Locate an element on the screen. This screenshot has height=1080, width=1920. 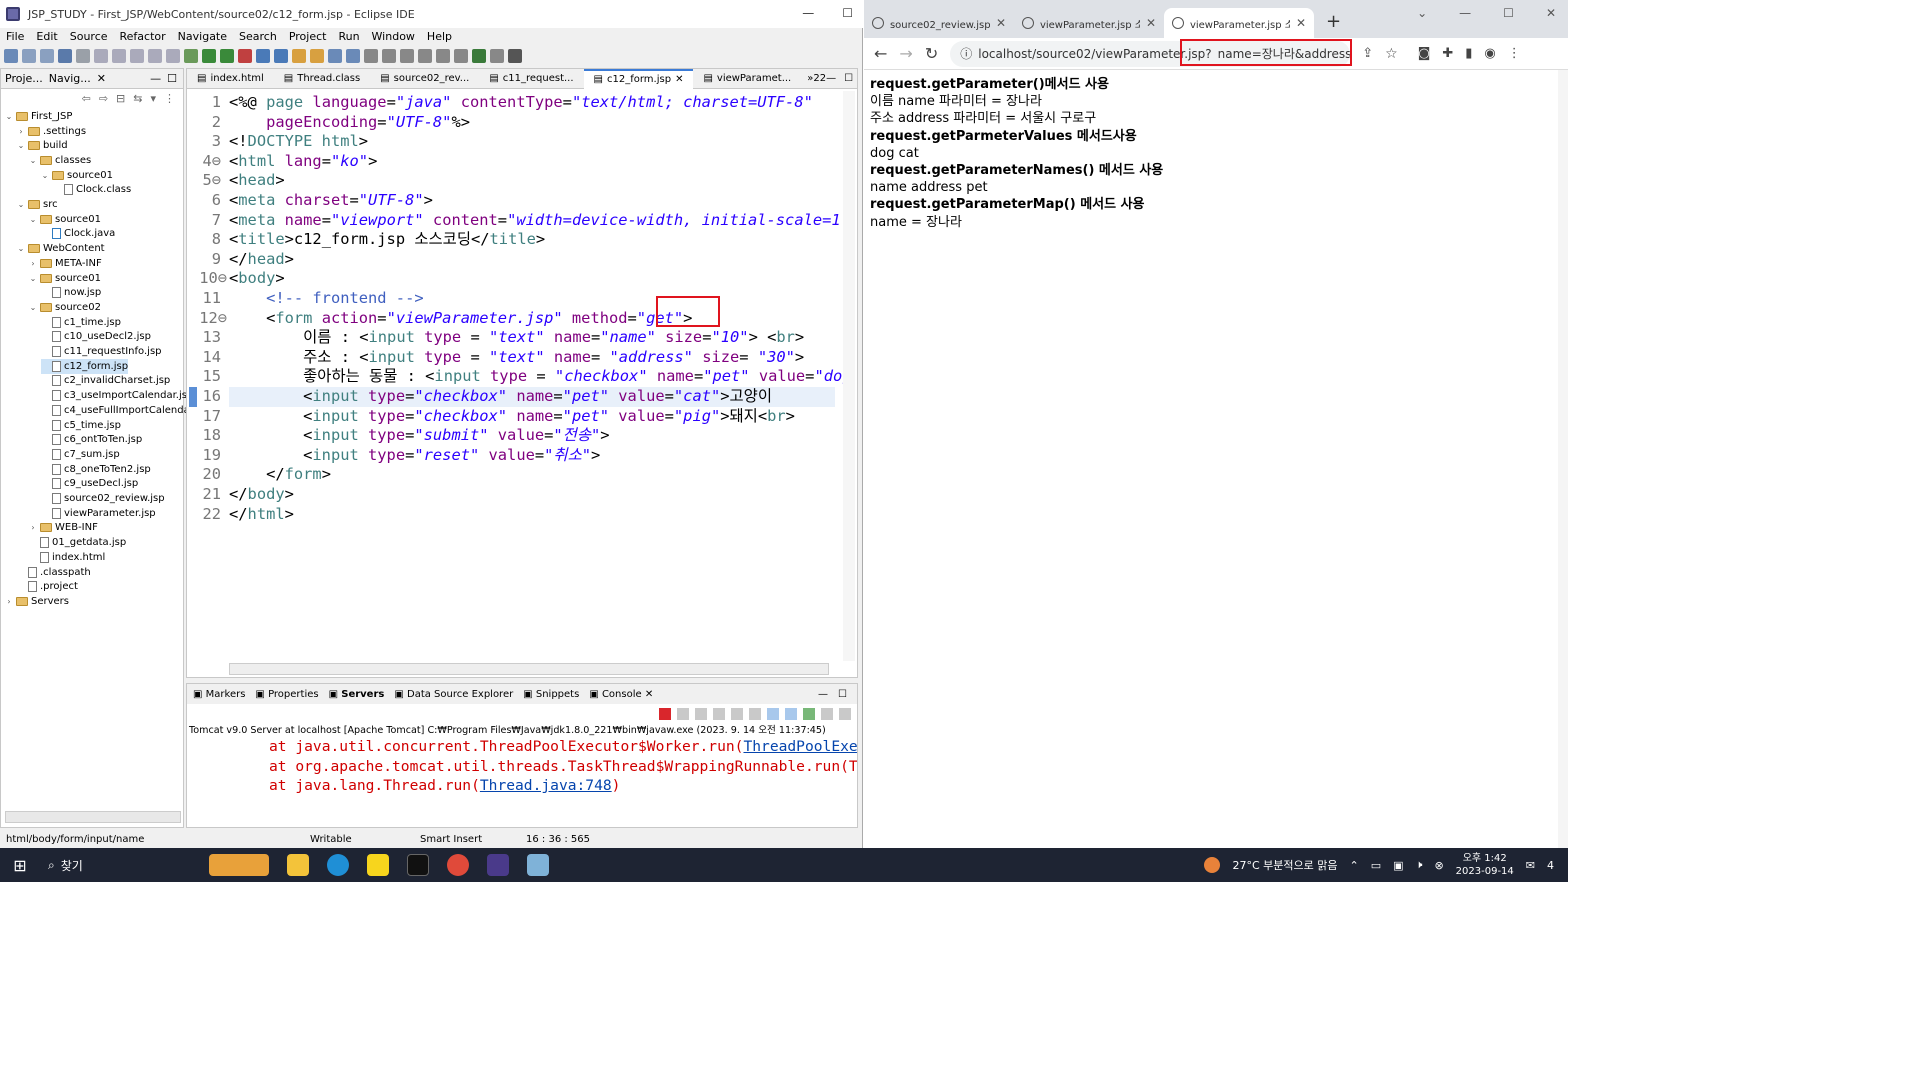
maximize-button: ☐ is located at coordinates (1508, 13).